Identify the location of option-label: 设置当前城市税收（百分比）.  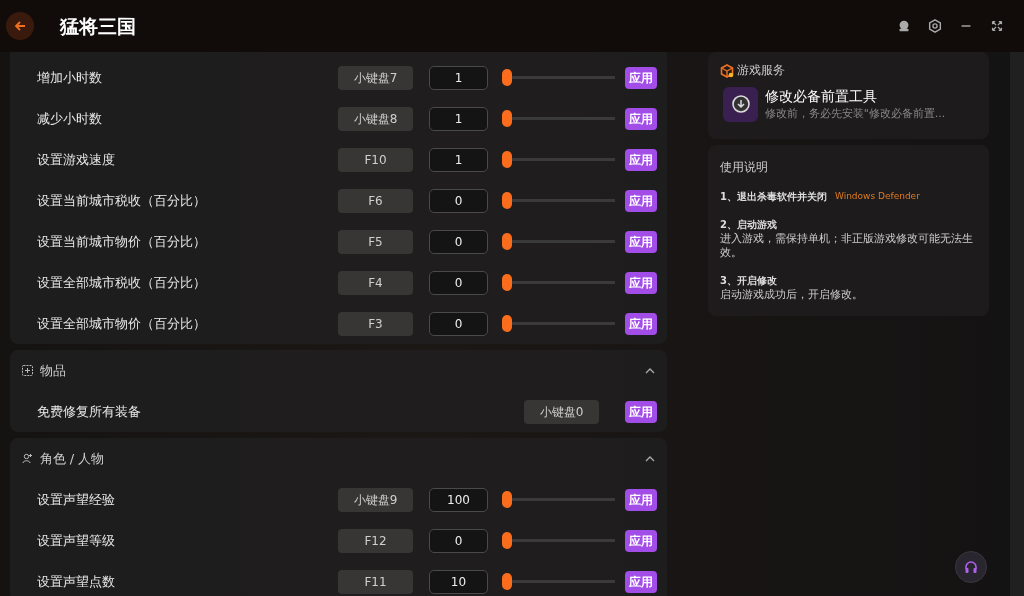
(122, 200).